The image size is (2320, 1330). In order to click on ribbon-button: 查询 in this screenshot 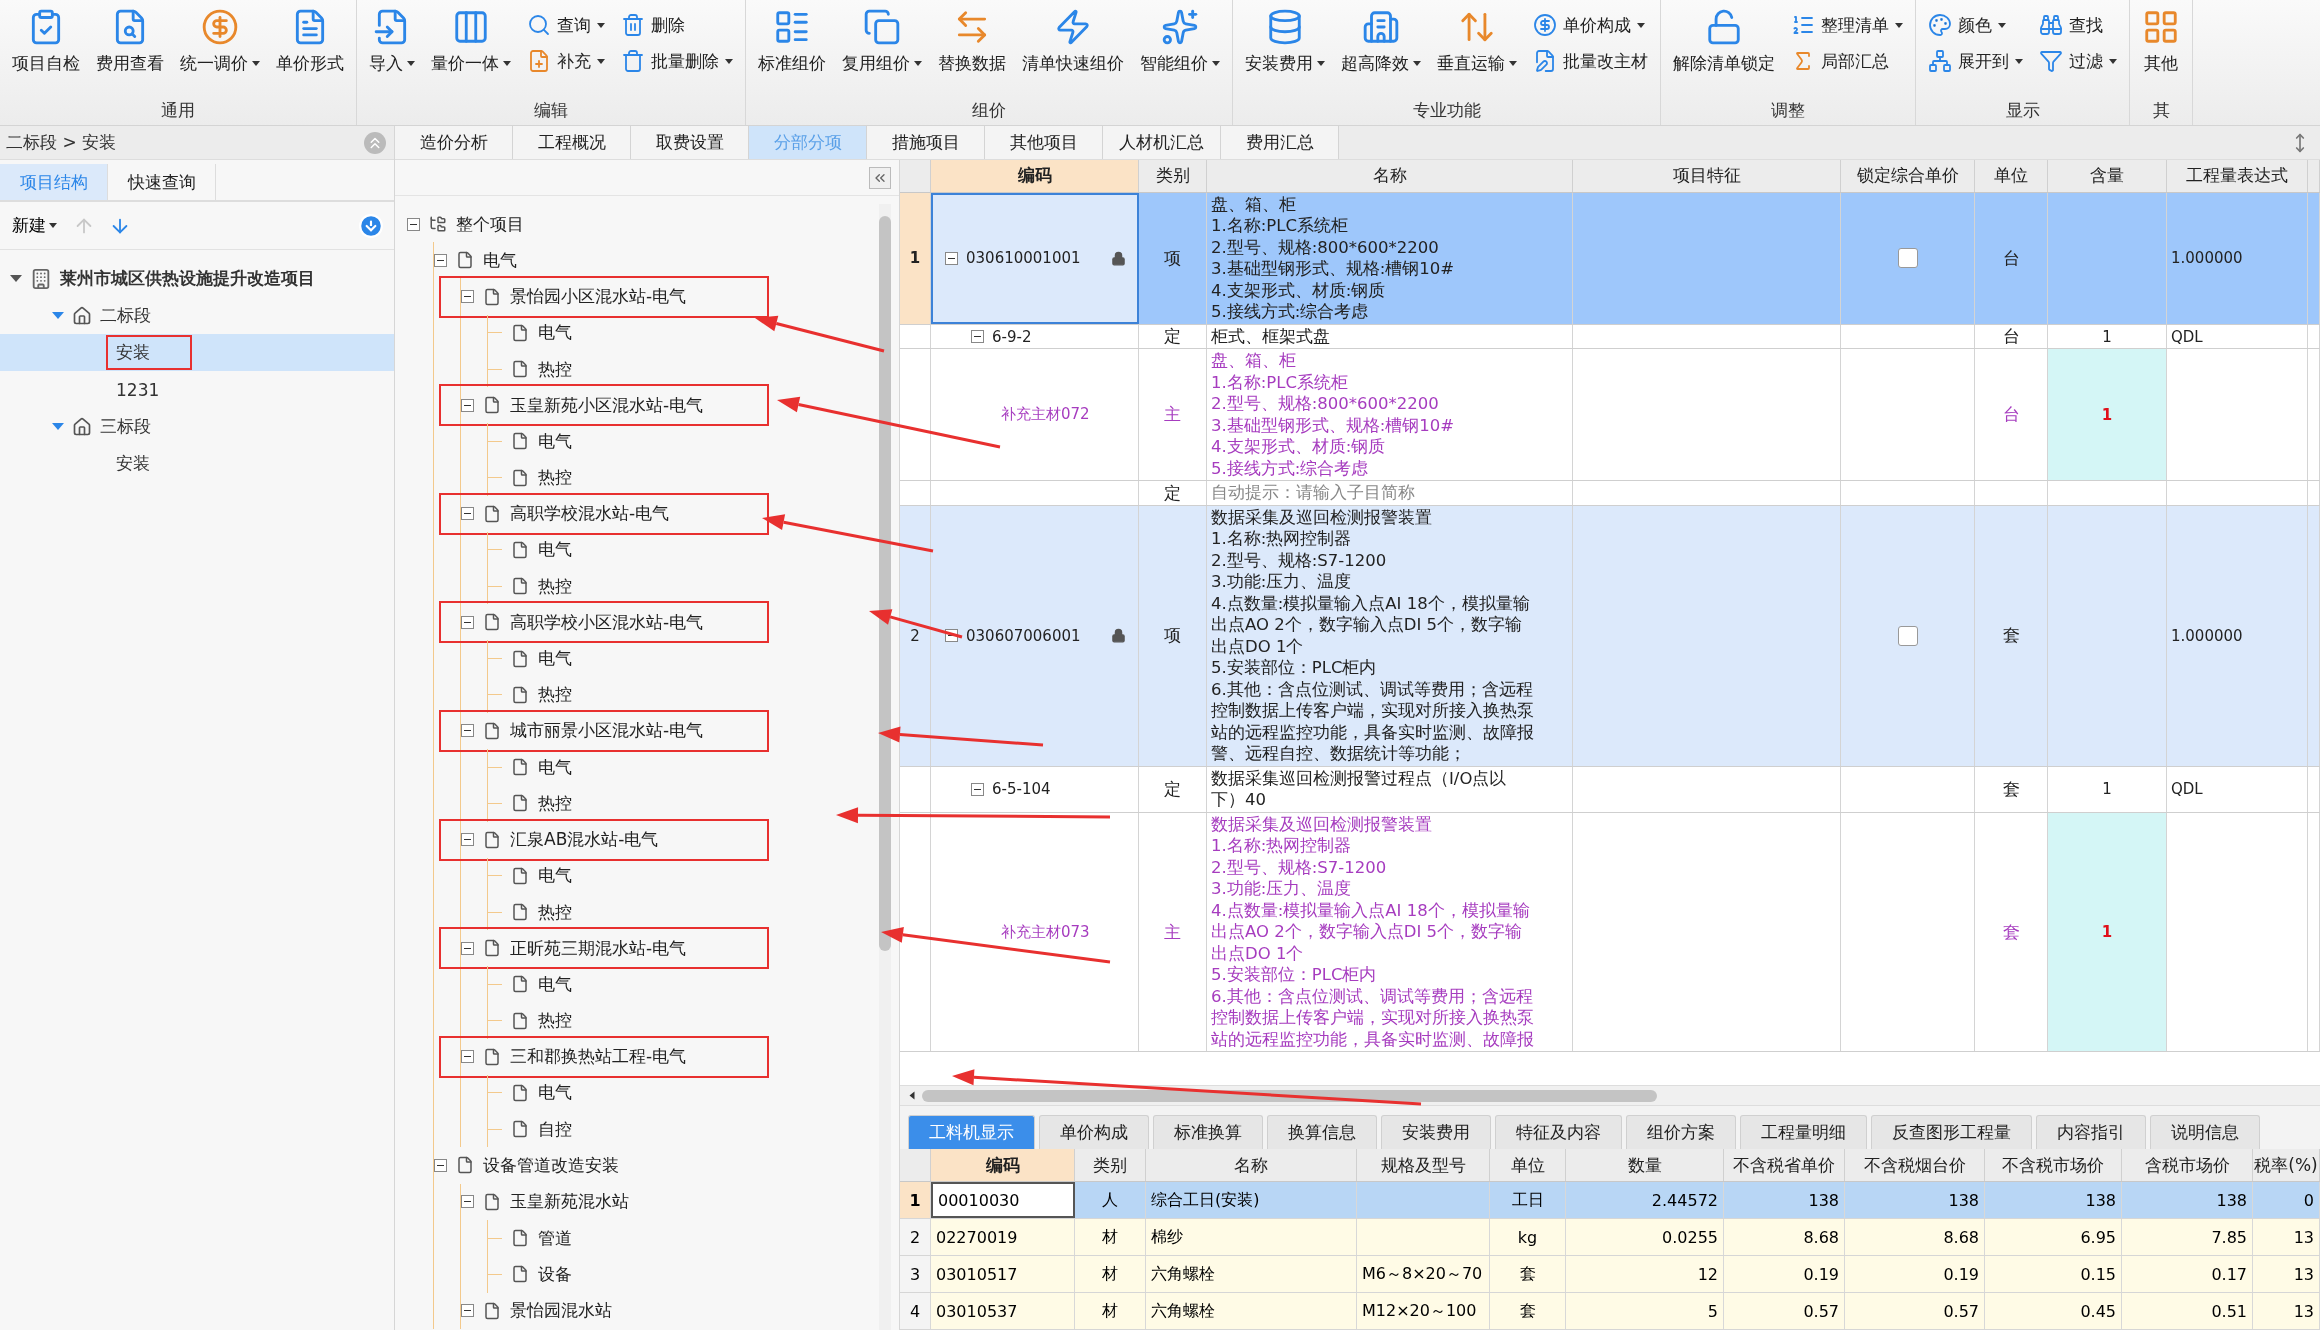, I will do `click(566, 25)`.